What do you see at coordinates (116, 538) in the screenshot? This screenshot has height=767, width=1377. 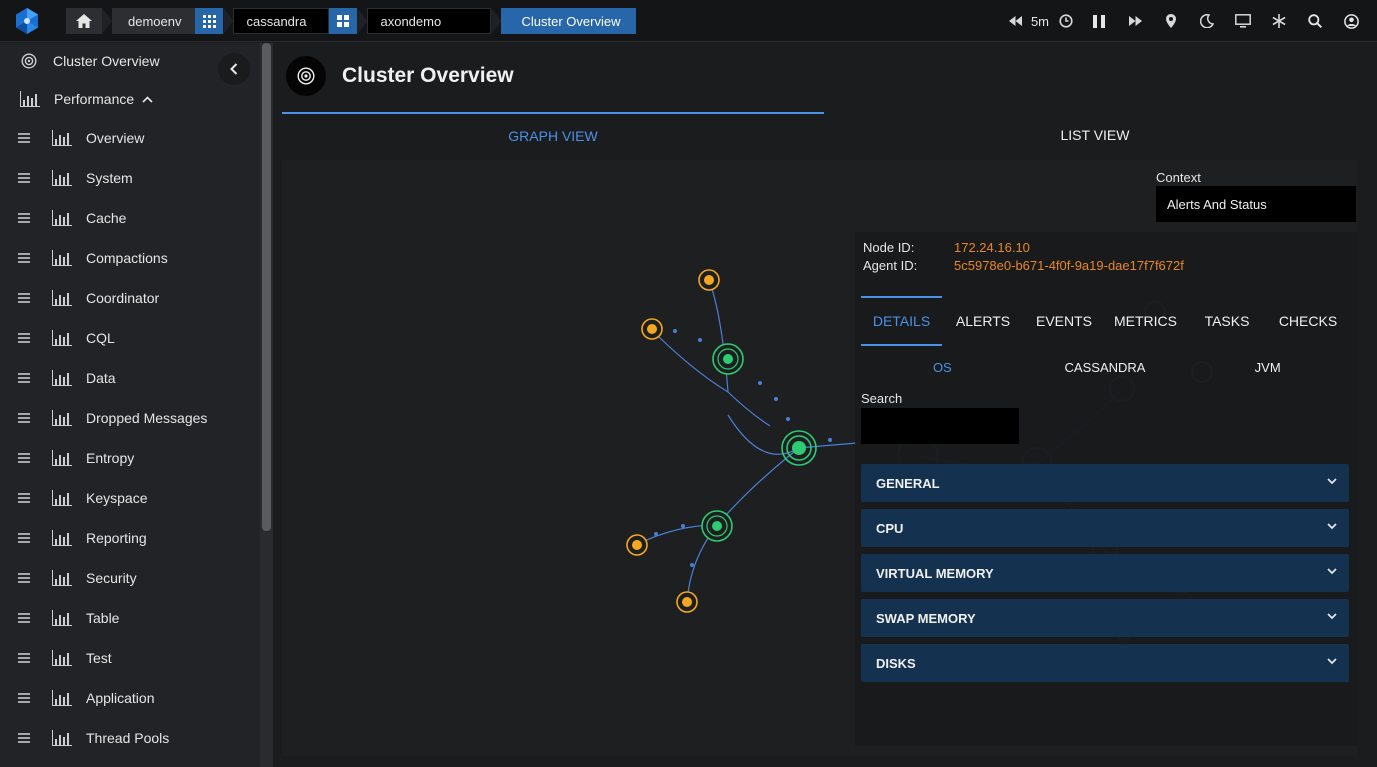 I see `sidebar-item-label: Reporting` at bounding box center [116, 538].